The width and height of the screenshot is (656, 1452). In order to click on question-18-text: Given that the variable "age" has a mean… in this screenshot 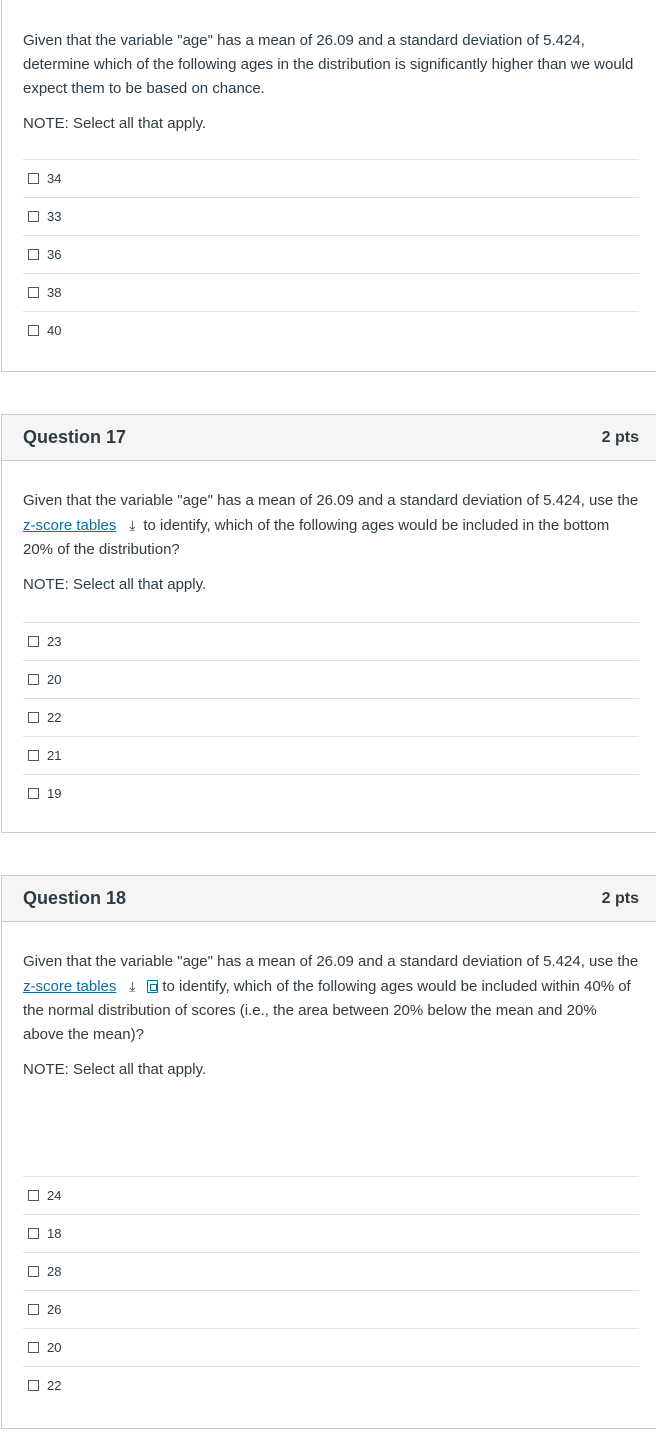, I will do `click(329, 1002)`.